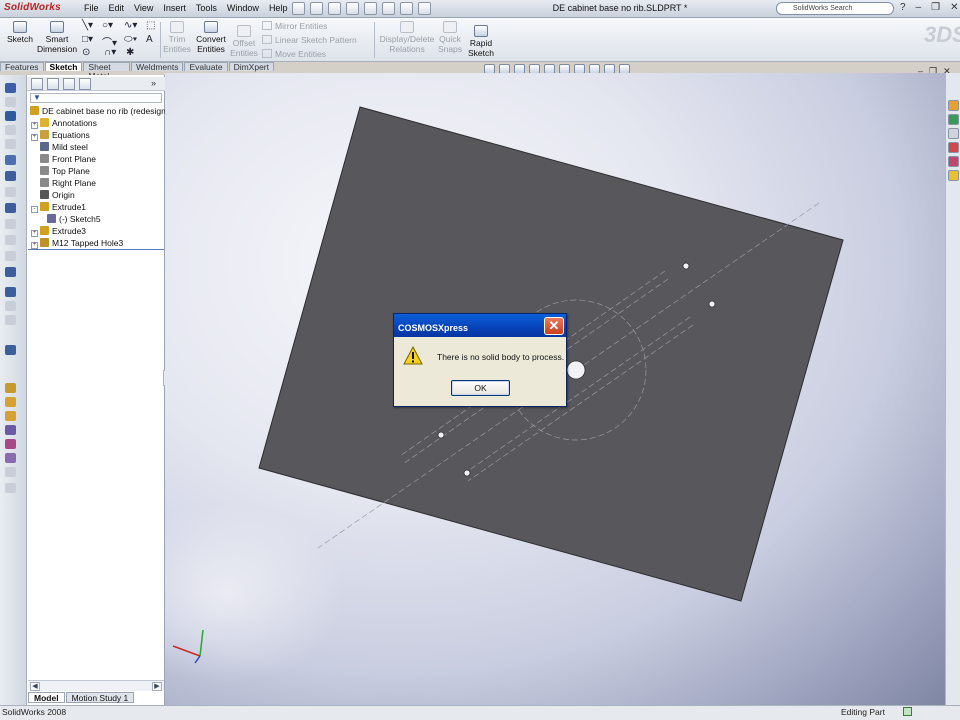  I want to click on scroll-right-icon: ▶, so click(157, 686).